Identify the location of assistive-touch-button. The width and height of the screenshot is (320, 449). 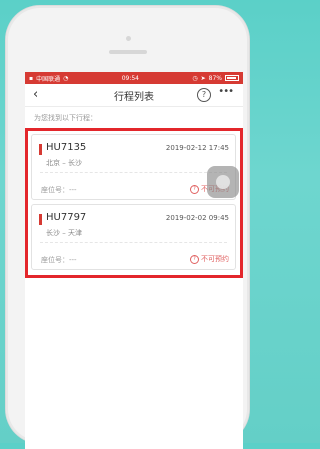
(223, 182).